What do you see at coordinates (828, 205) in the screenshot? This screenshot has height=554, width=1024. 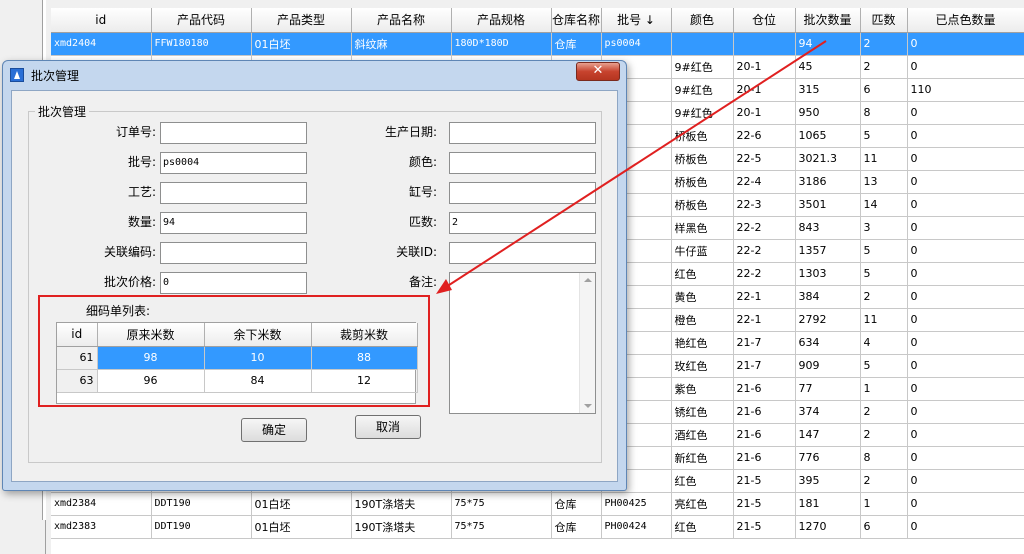 I see `grid-cell: 3501` at bounding box center [828, 205].